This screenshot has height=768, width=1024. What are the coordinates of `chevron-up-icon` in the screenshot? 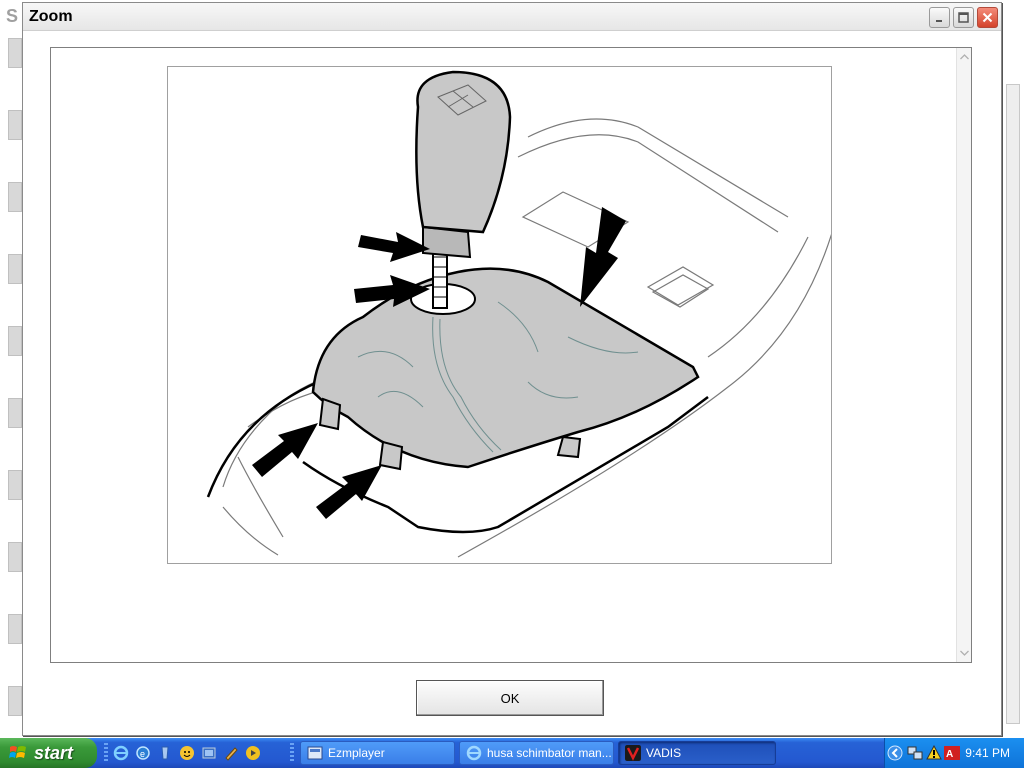 It's located at (964, 57).